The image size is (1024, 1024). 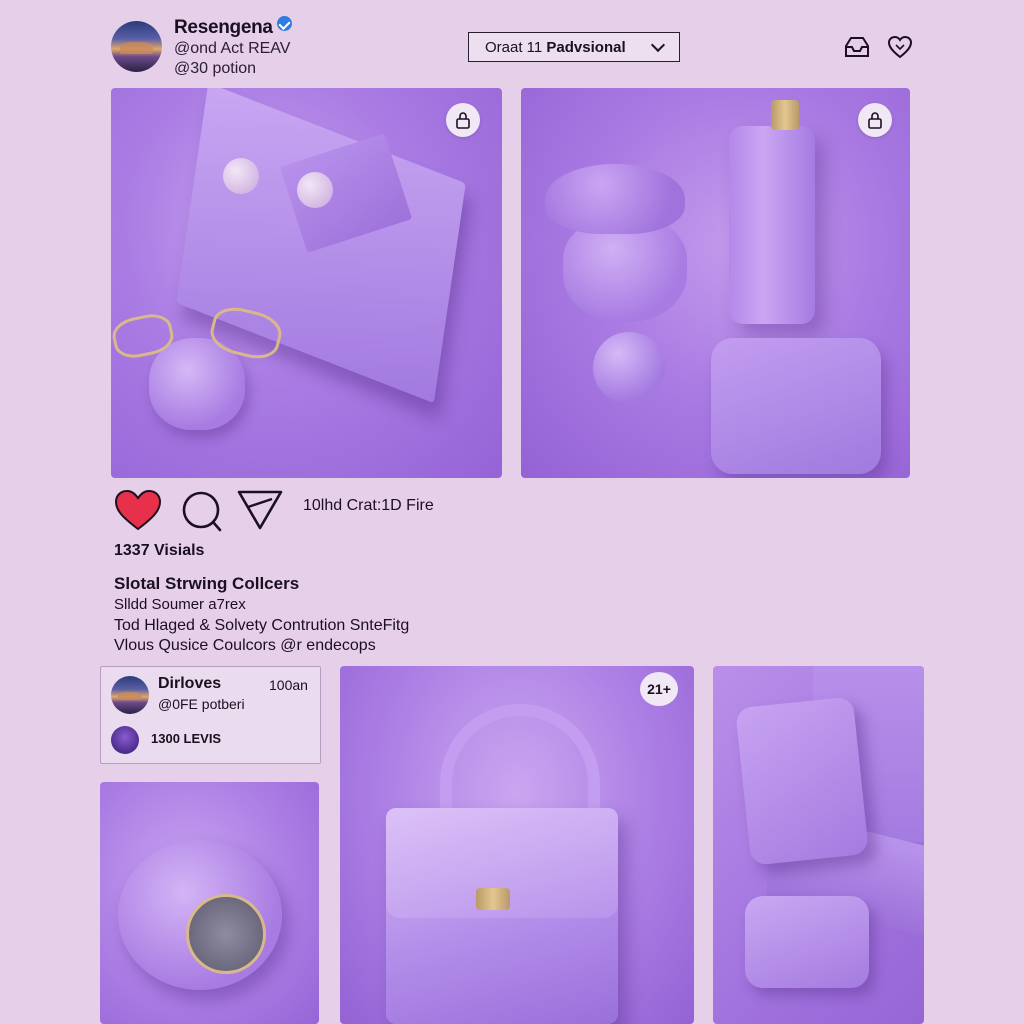 What do you see at coordinates (201, 704) in the screenshot?
I see `commenter-handle: @0FE potberi` at bounding box center [201, 704].